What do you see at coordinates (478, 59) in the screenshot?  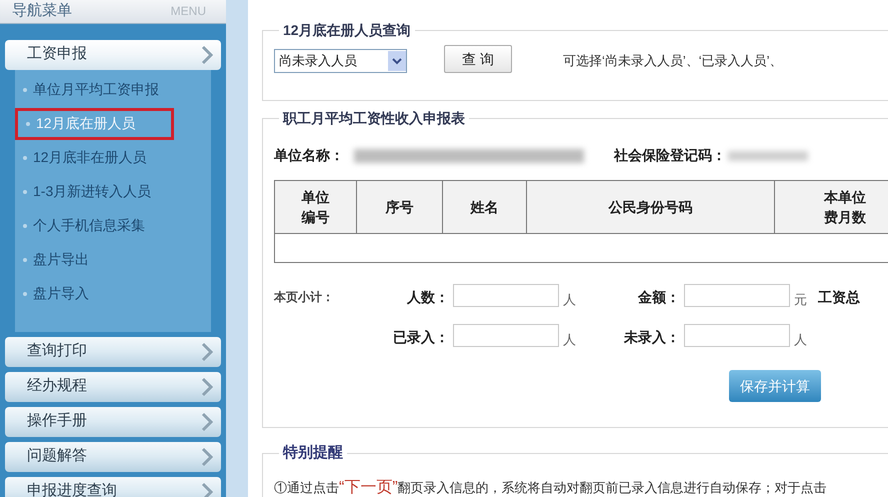 I see `query-button: 查 询` at bounding box center [478, 59].